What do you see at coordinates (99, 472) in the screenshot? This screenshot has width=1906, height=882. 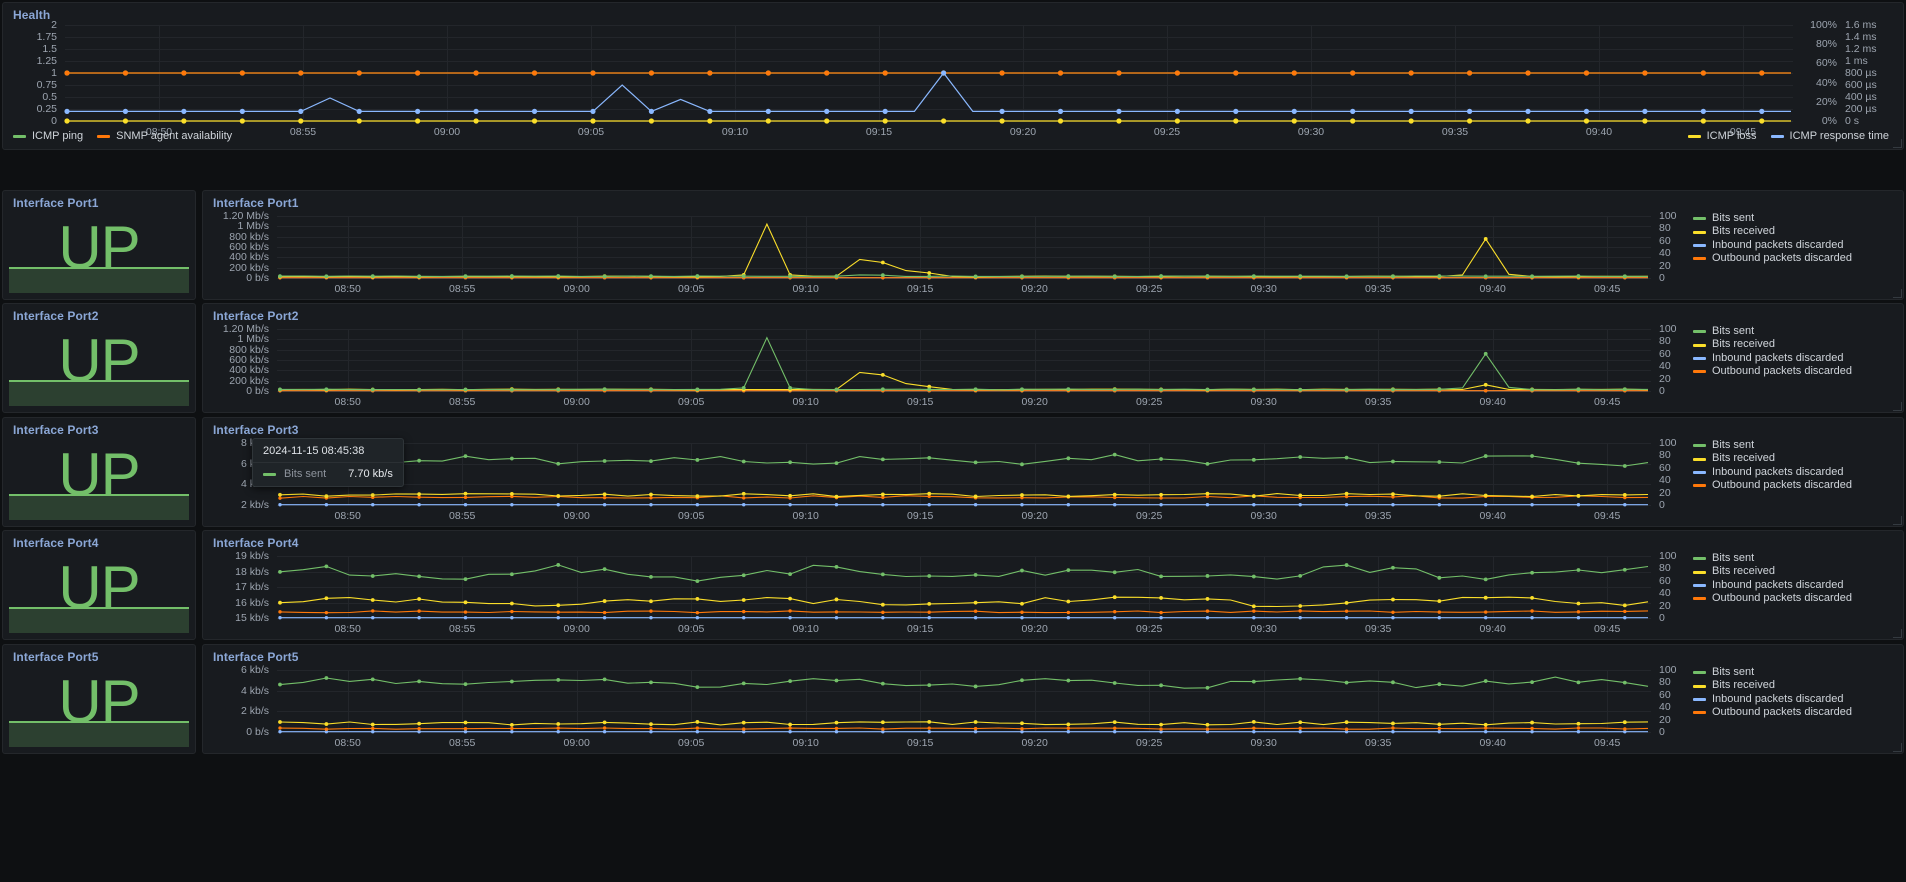 I see `panel-status-port3: Interface Port3 UP` at bounding box center [99, 472].